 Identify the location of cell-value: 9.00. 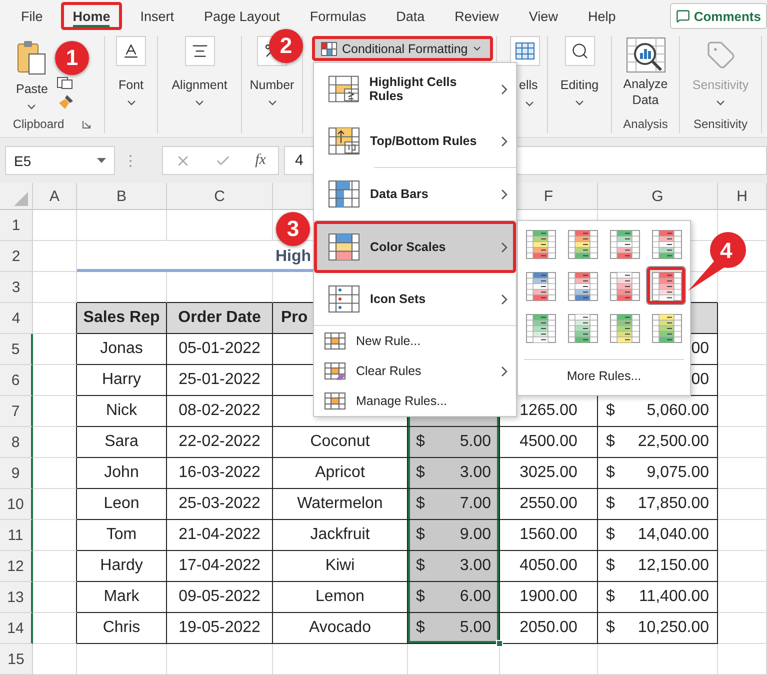
(475, 535).